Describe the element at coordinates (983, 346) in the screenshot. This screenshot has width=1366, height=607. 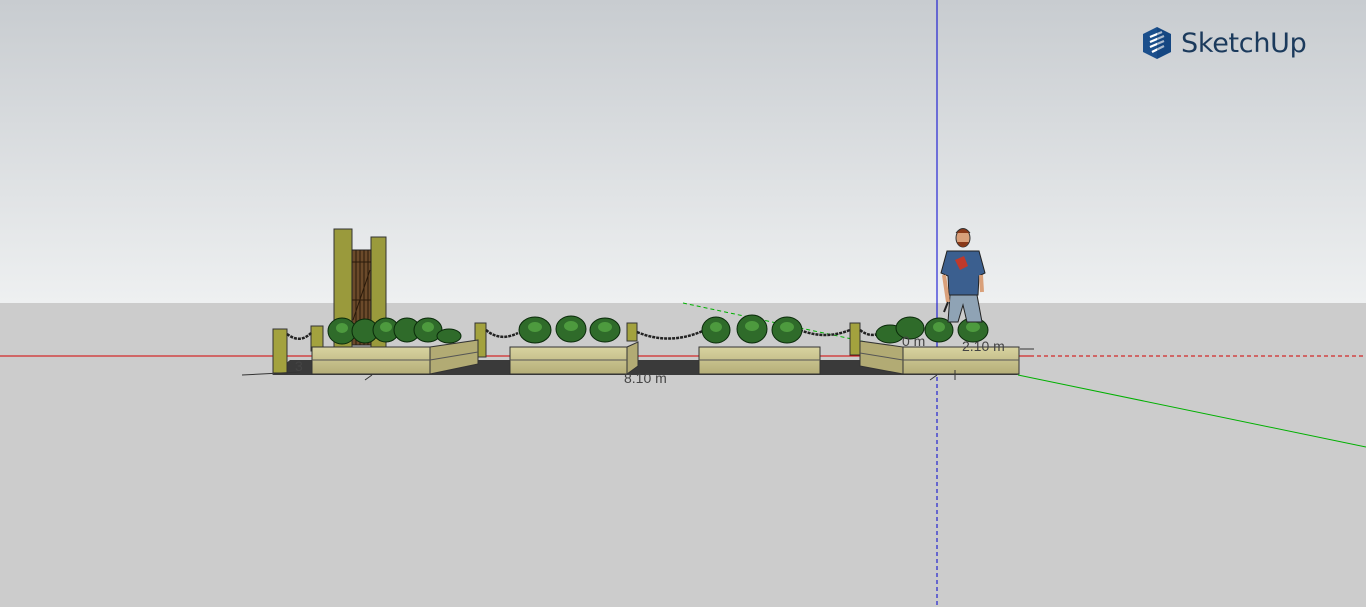
I see `dimension-label-right-b: 2.10 m` at that location.